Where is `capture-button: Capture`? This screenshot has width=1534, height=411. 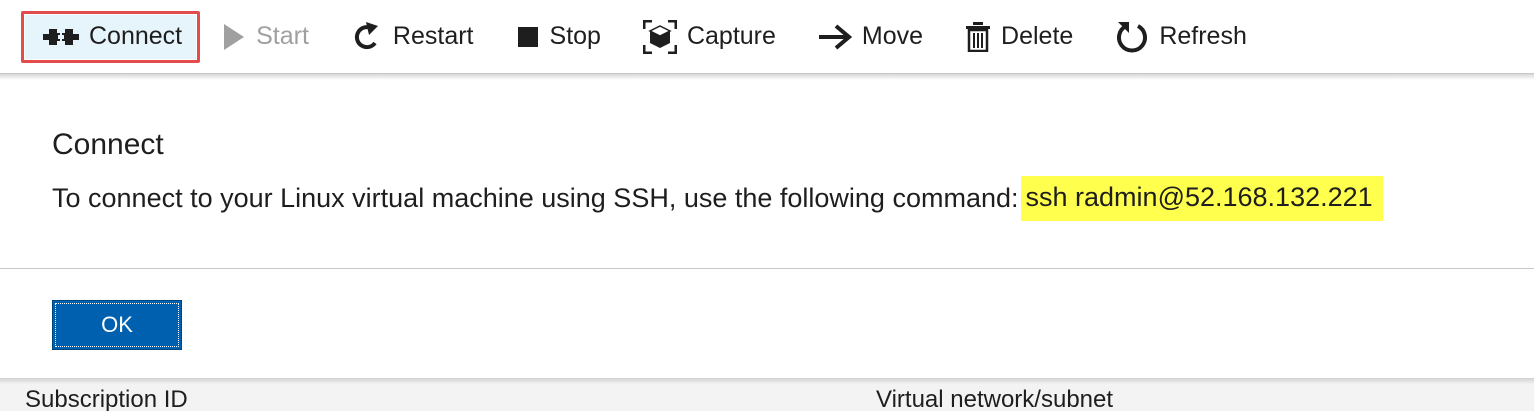
capture-button: Capture is located at coordinates (709, 37).